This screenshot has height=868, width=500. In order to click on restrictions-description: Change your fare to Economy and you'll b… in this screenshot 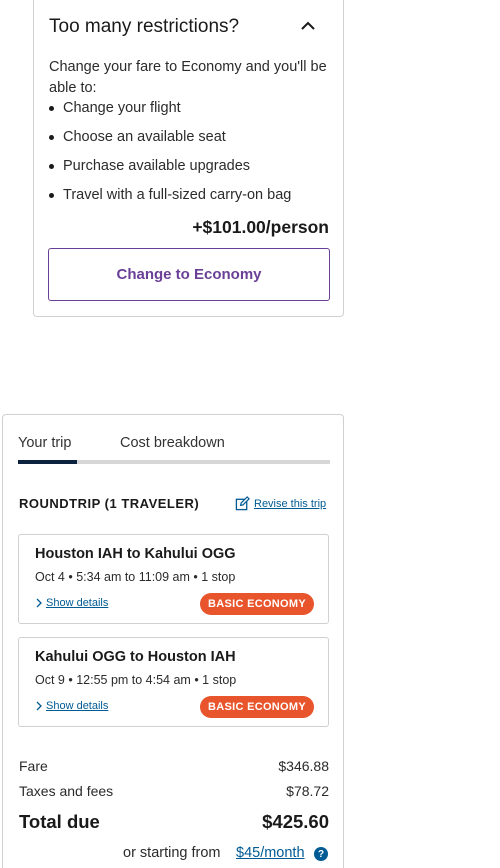, I will do `click(188, 77)`.